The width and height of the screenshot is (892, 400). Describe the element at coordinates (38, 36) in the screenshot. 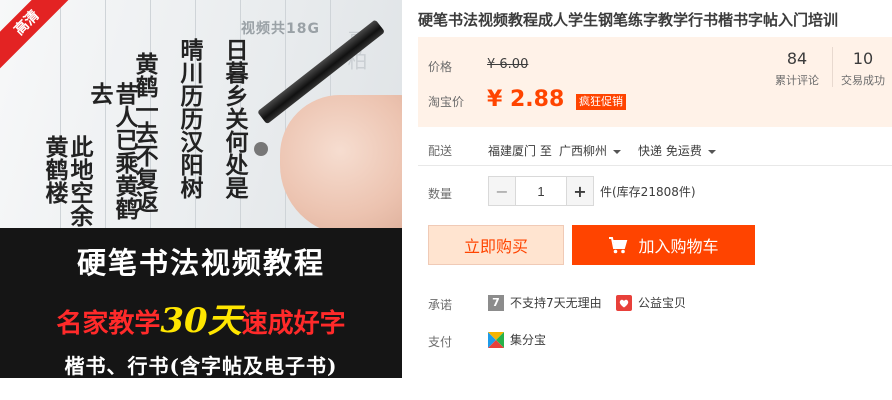

I see `hd-ribbon: 高清` at that location.